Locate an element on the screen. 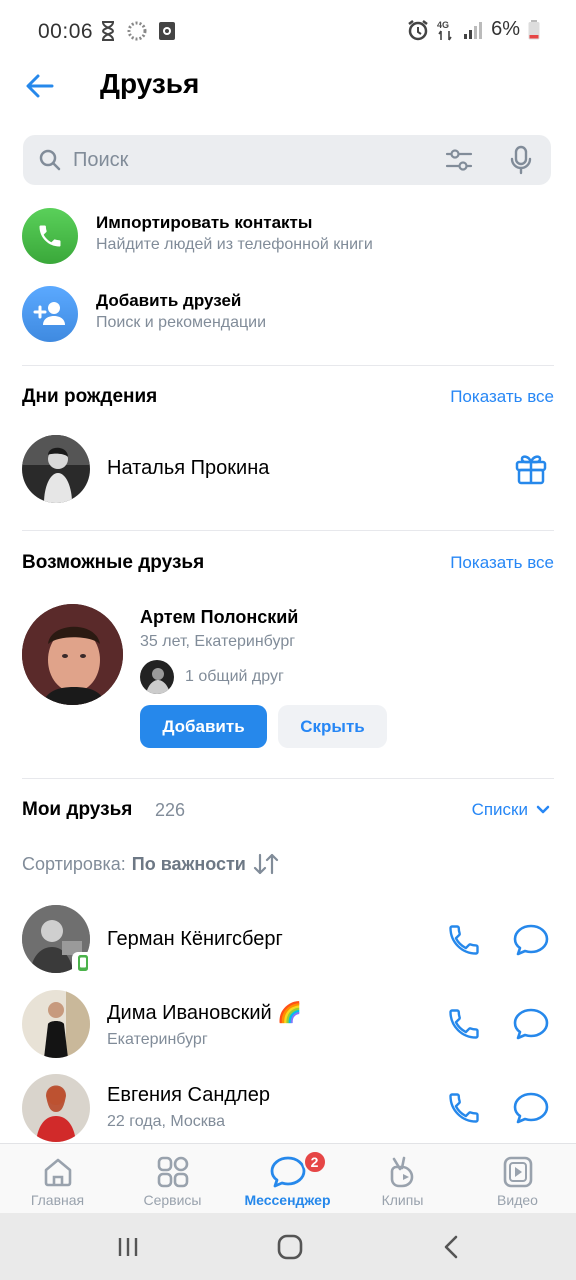 The image size is (576, 1280). phone-icon is located at coordinates (50, 236).